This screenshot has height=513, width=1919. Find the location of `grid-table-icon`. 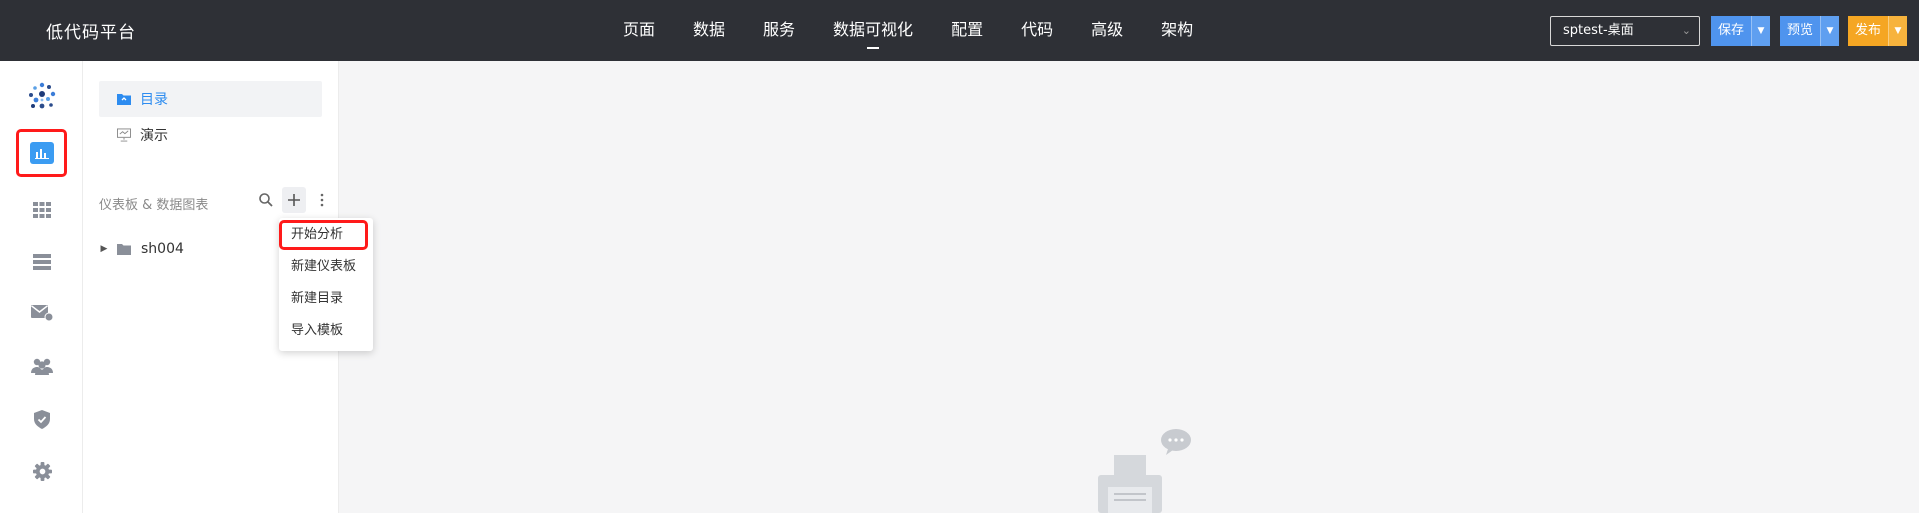

grid-table-icon is located at coordinates (42, 210).